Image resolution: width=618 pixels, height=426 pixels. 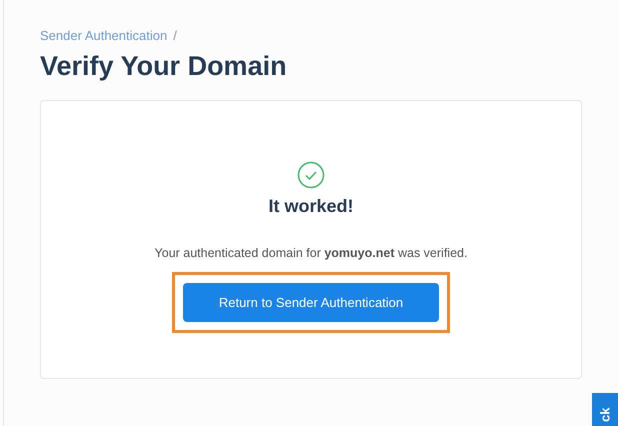 I want to click on check-circle-icon, so click(x=311, y=174).